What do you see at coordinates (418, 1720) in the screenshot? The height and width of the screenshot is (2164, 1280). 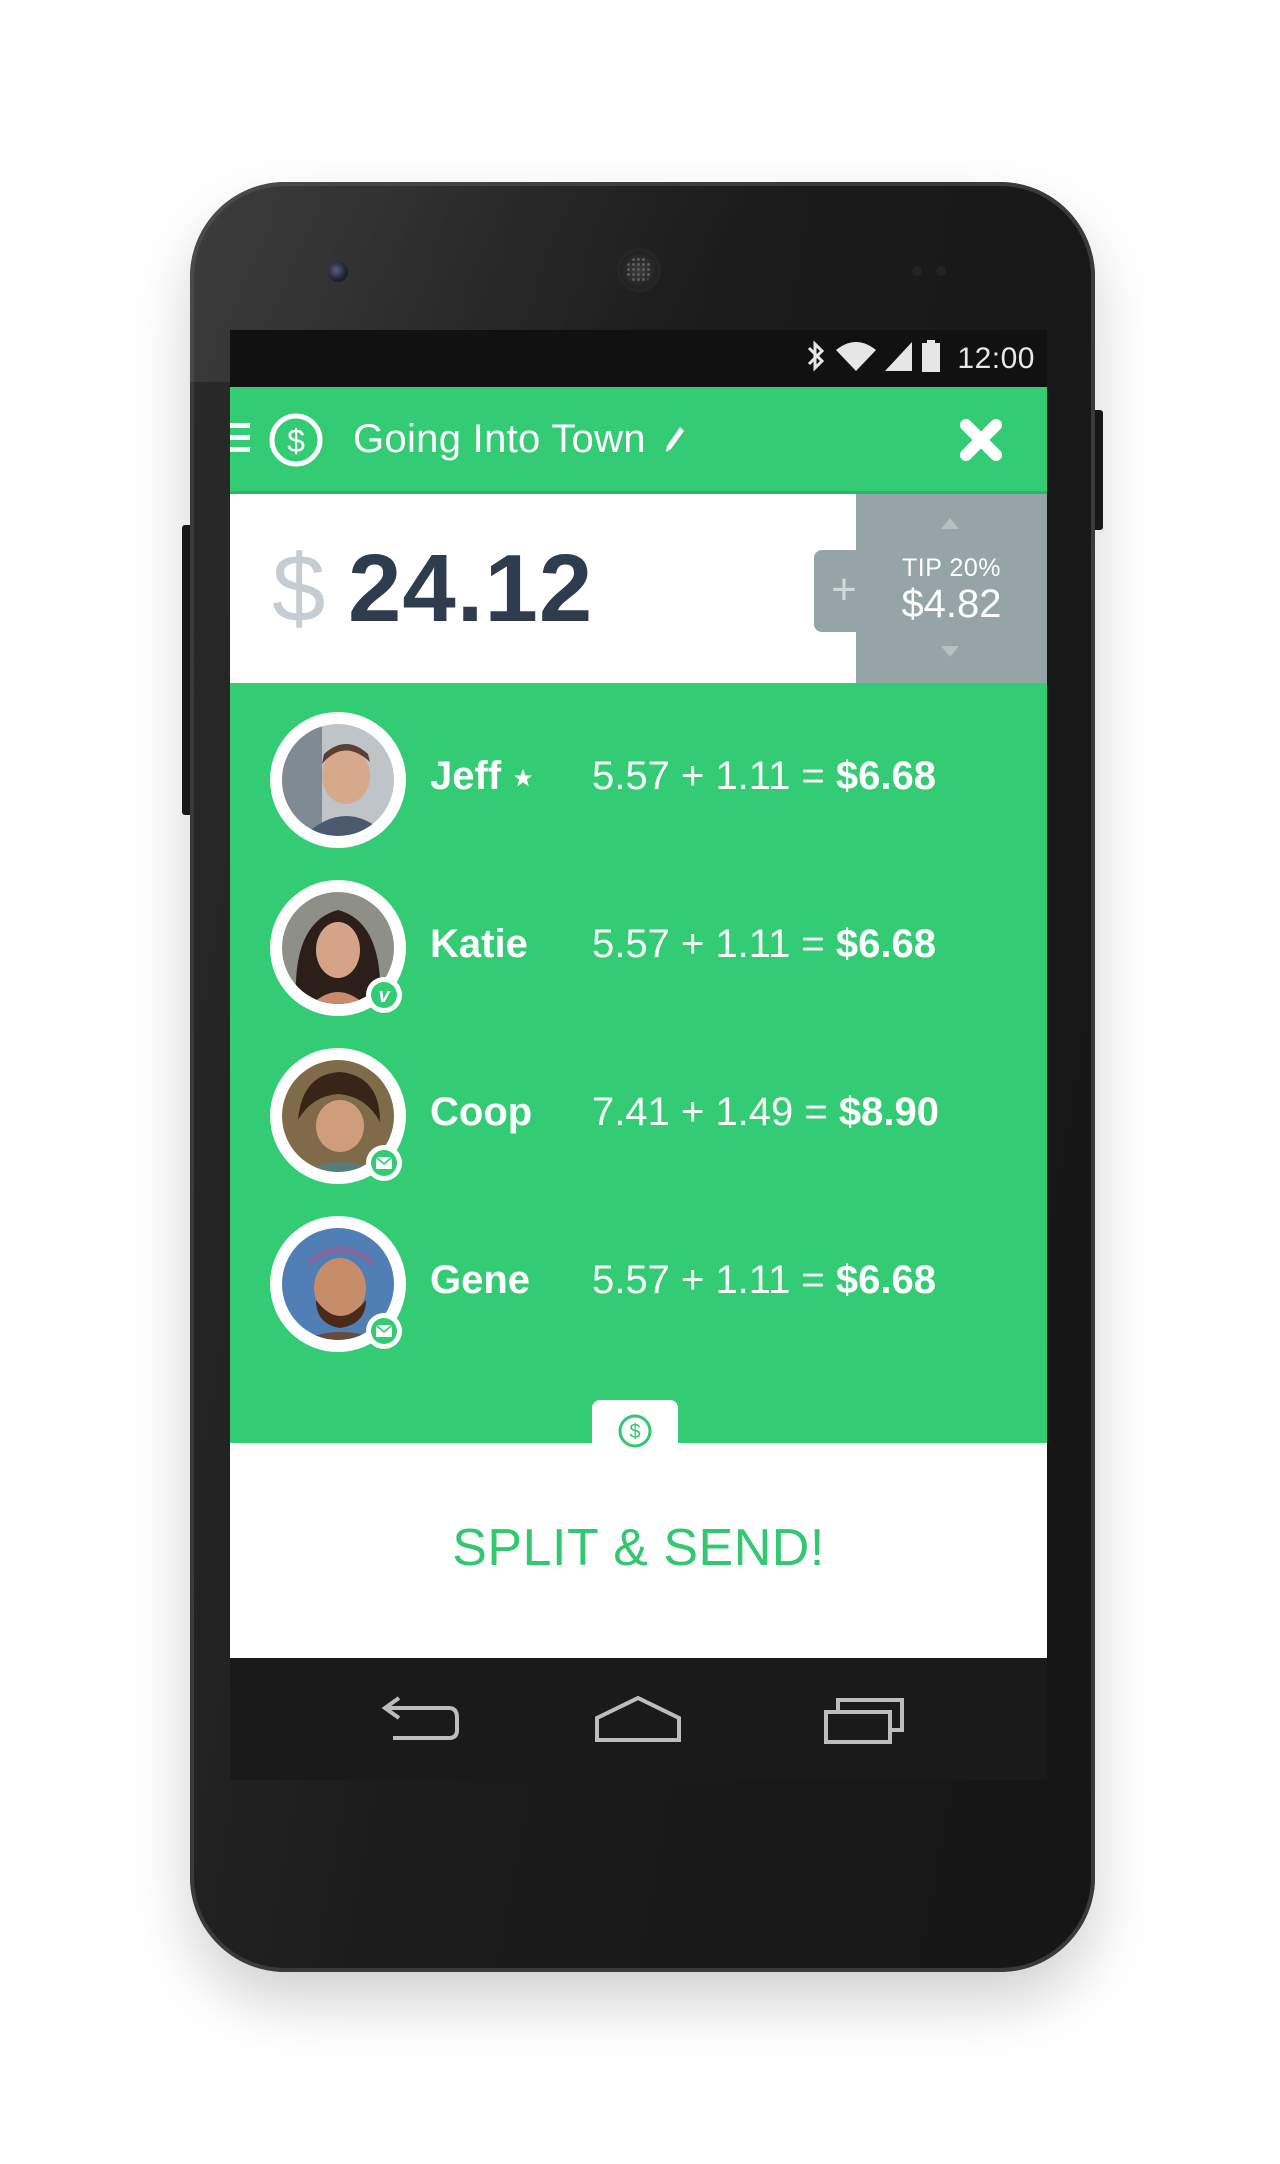 I see `back-icon` at bounding box center [418, 1720].